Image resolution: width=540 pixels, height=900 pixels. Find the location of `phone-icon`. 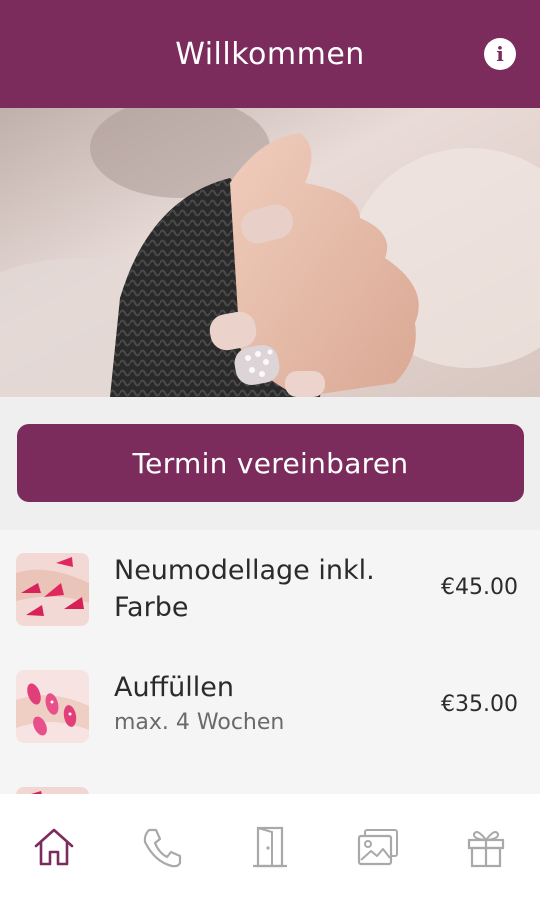

phone-icon is located at coordinates (162, 848).